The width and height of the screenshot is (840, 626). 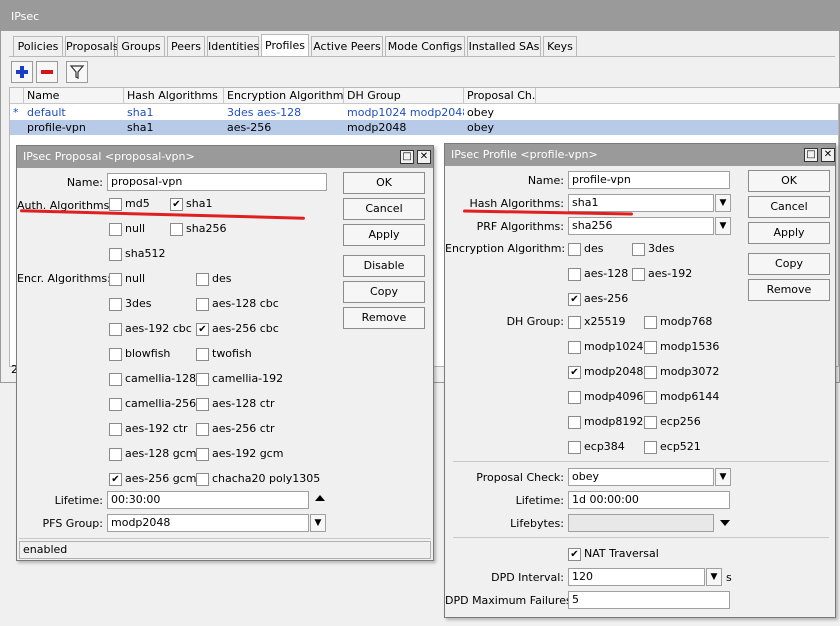 What do you see at coordinates (202, 354) in the screenshot?
I see `encr-twofish-checkbox` at bounding box center [202, 354].